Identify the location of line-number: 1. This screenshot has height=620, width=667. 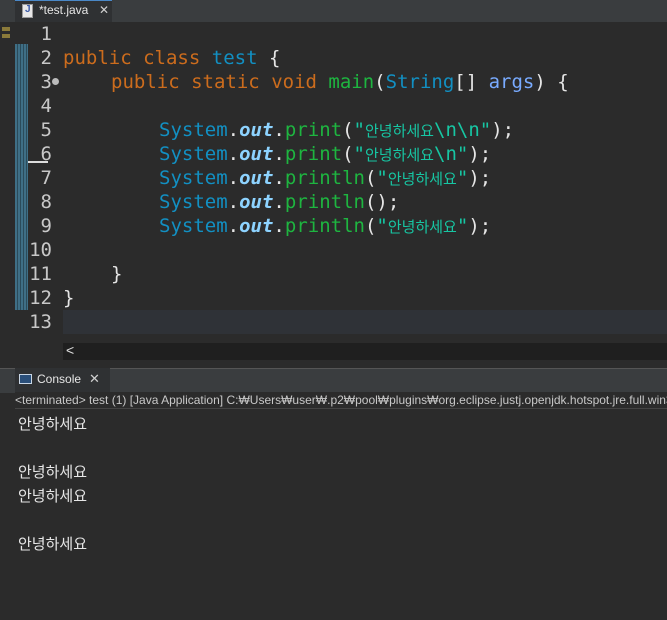
(46, 34).